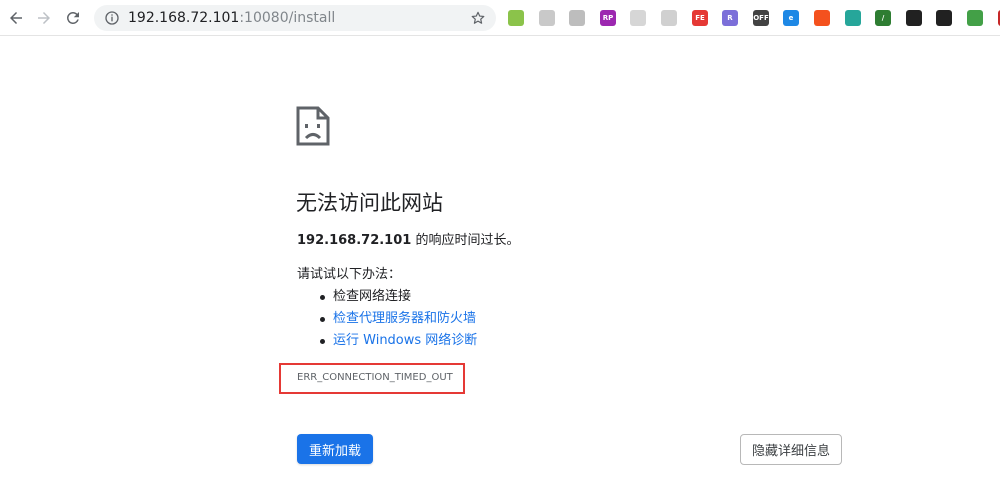  I want to click on ext-fe-icon: FE, so click(700, 18).